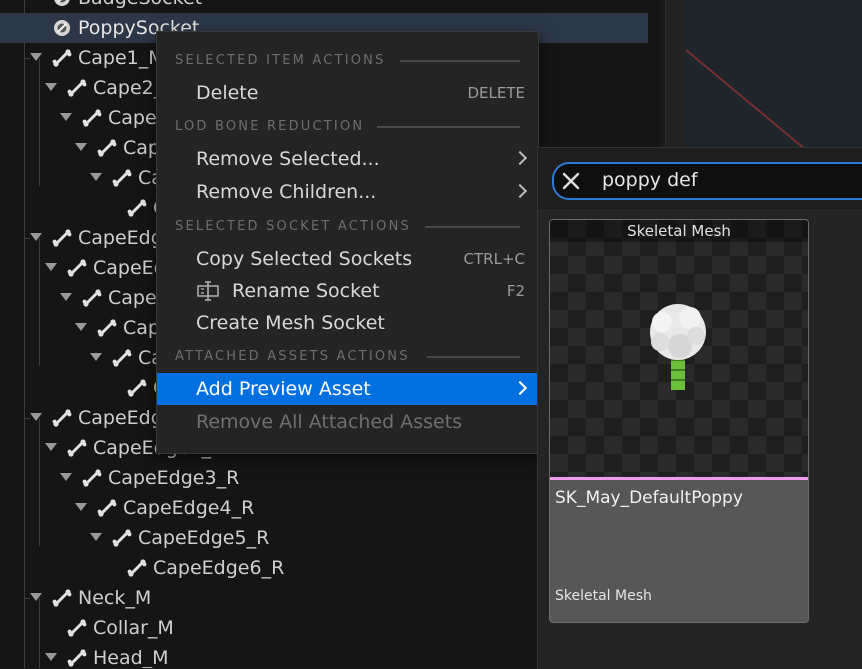 The height and width of the screenshot is (669, 862). What do you see at coordinates (347, 389) in the screenshot?
I see `menu-item-add-preview-asset: Add Preview Asset` at bounding box center [347, 389].